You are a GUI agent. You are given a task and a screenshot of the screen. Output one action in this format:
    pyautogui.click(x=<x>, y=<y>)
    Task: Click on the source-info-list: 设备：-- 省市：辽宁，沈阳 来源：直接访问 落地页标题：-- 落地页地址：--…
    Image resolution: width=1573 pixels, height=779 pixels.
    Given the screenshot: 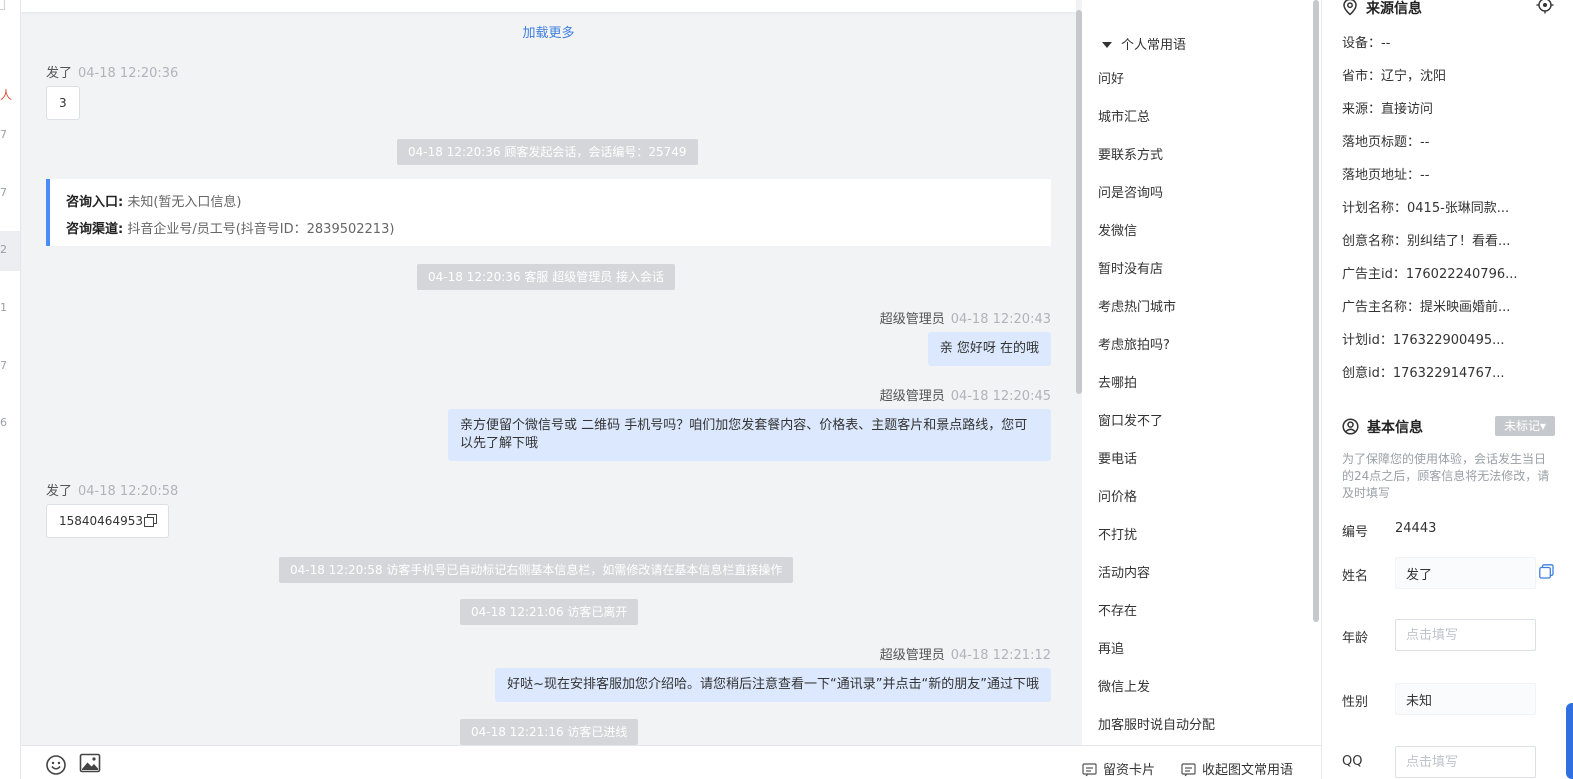 What is the action you would take?
    pyautogui.click(x=1430, y=208)
    